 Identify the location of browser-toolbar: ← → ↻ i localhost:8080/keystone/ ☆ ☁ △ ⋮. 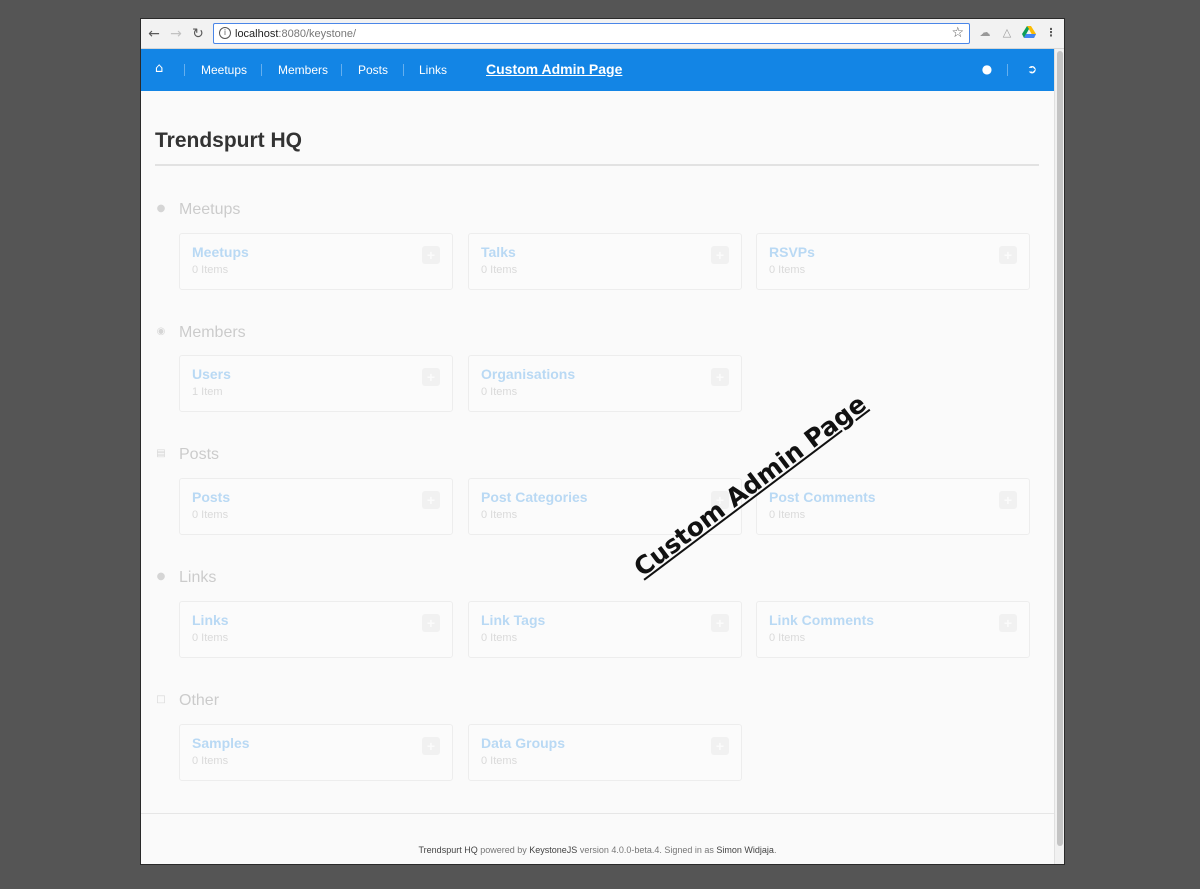
(602, 34).